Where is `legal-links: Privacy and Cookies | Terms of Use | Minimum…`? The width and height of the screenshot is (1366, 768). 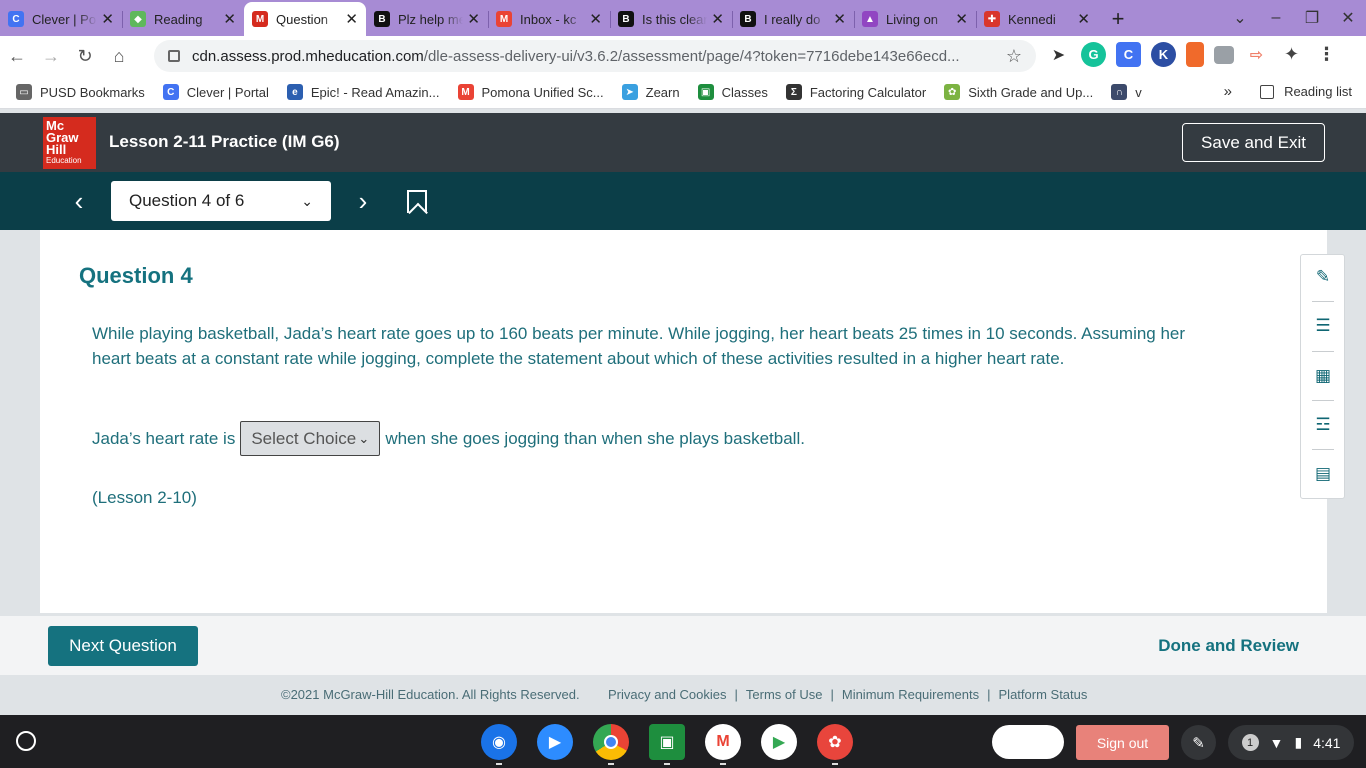 legal-links: Privacy and Cookies | Terms of Use | Minimum… is located at coordinates (847, 694).